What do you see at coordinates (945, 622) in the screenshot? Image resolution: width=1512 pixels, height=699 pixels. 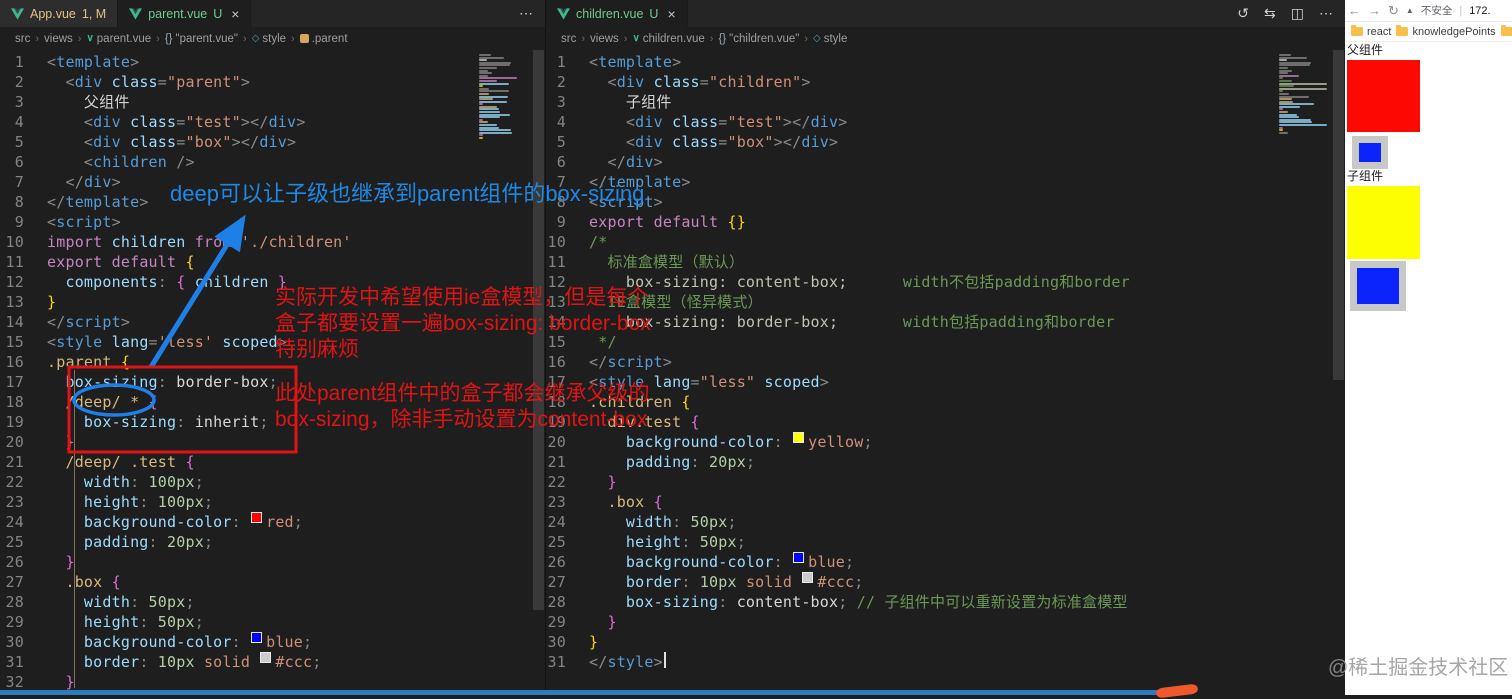 I see `code-line: 29 }` at bounding box center [945, 622].